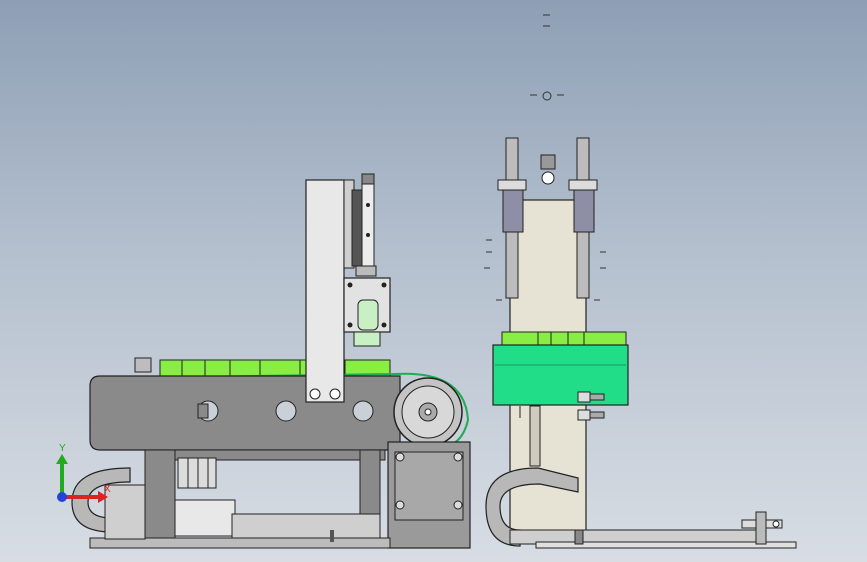 The width and height of the screenshot is (867, 562). I want to click on plate-slot, so click(535, 436).